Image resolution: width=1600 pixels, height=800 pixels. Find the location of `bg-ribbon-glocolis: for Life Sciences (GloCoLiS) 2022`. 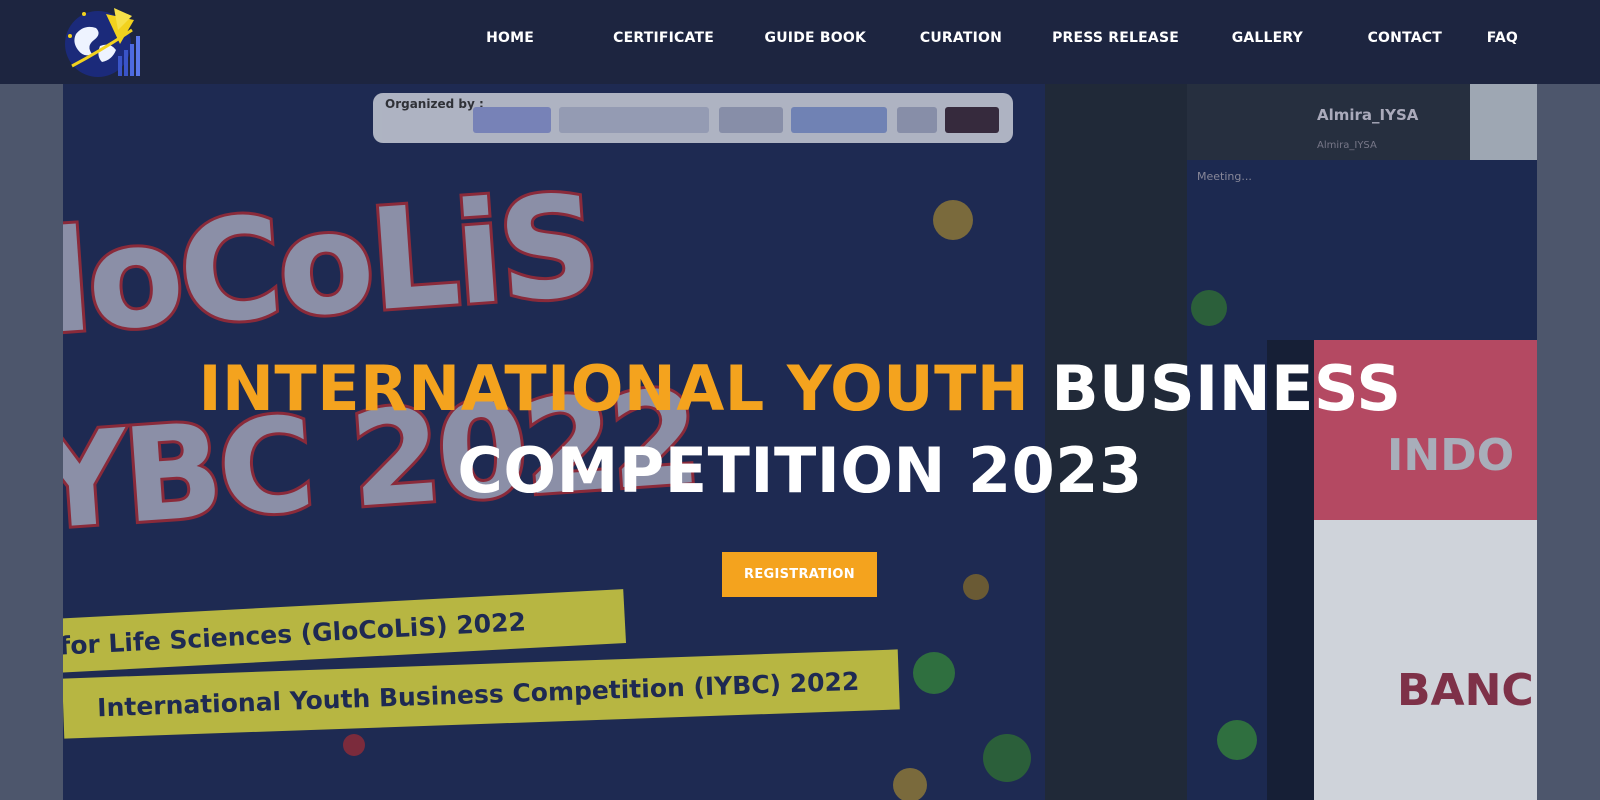

bg-ribbon-glocolis: for Life Sciences (GloCoLiS) 2022 is located at coordinates (345, 631).